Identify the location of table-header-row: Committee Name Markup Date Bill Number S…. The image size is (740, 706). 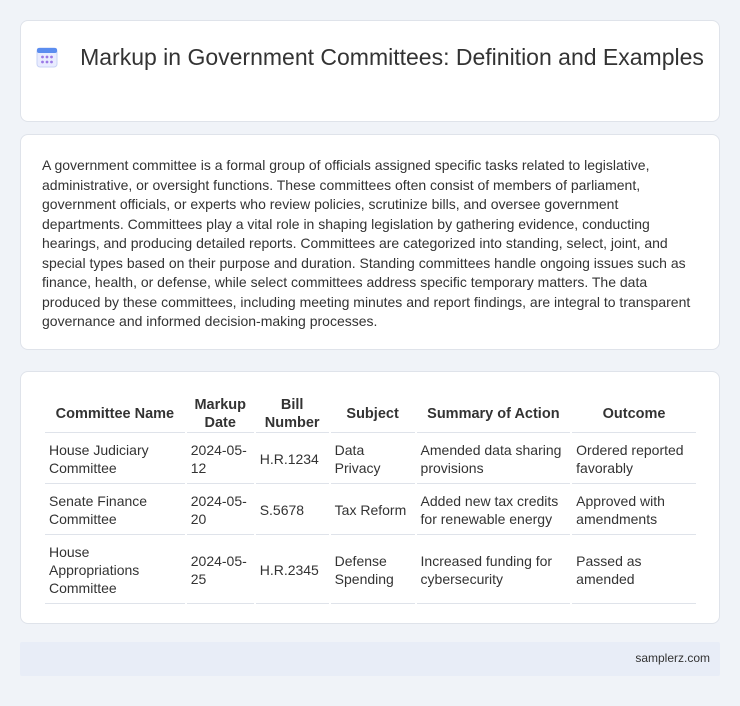
(370, 414).